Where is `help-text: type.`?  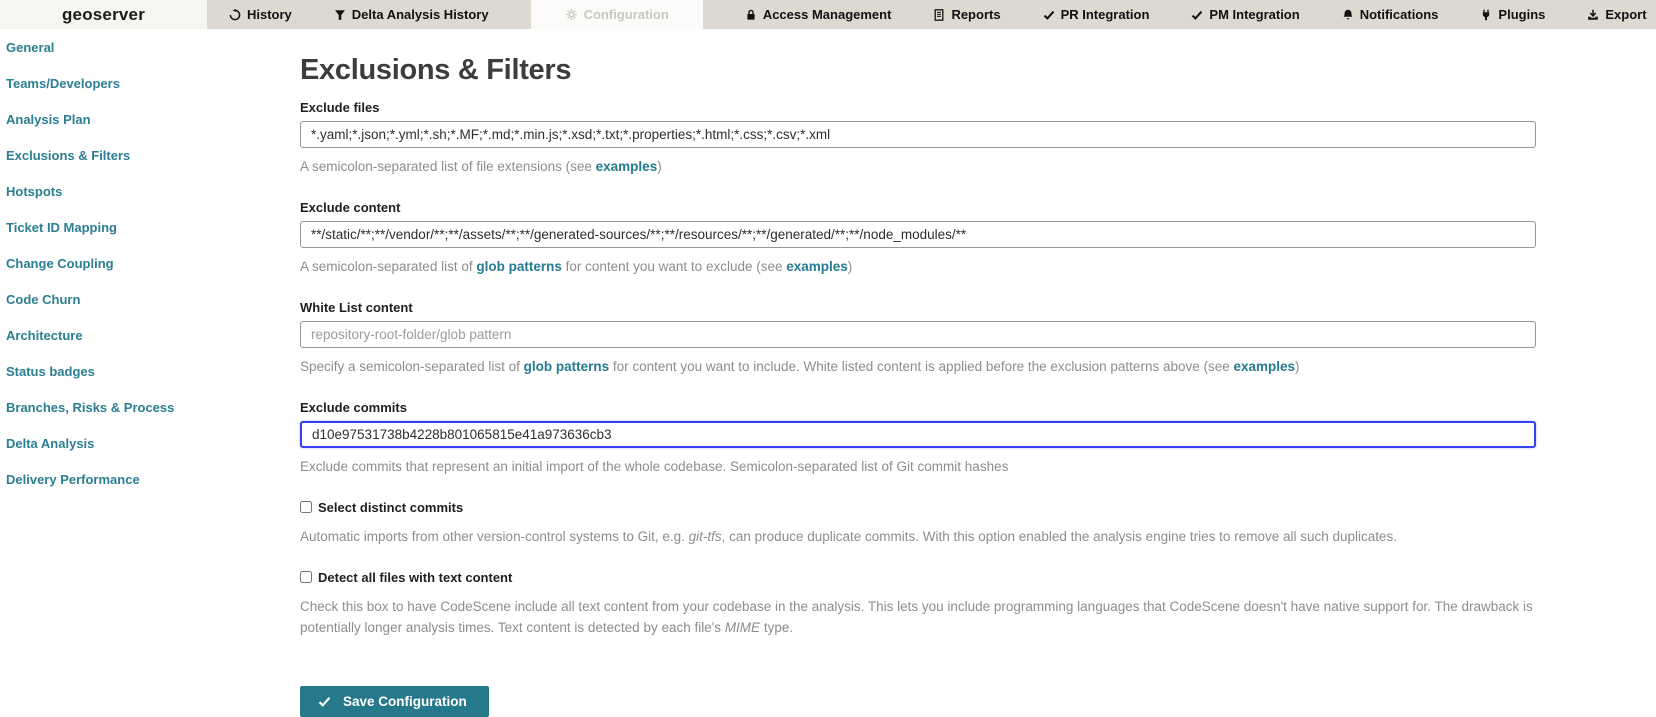 help-text: type. is located at coordinates (777, 627).